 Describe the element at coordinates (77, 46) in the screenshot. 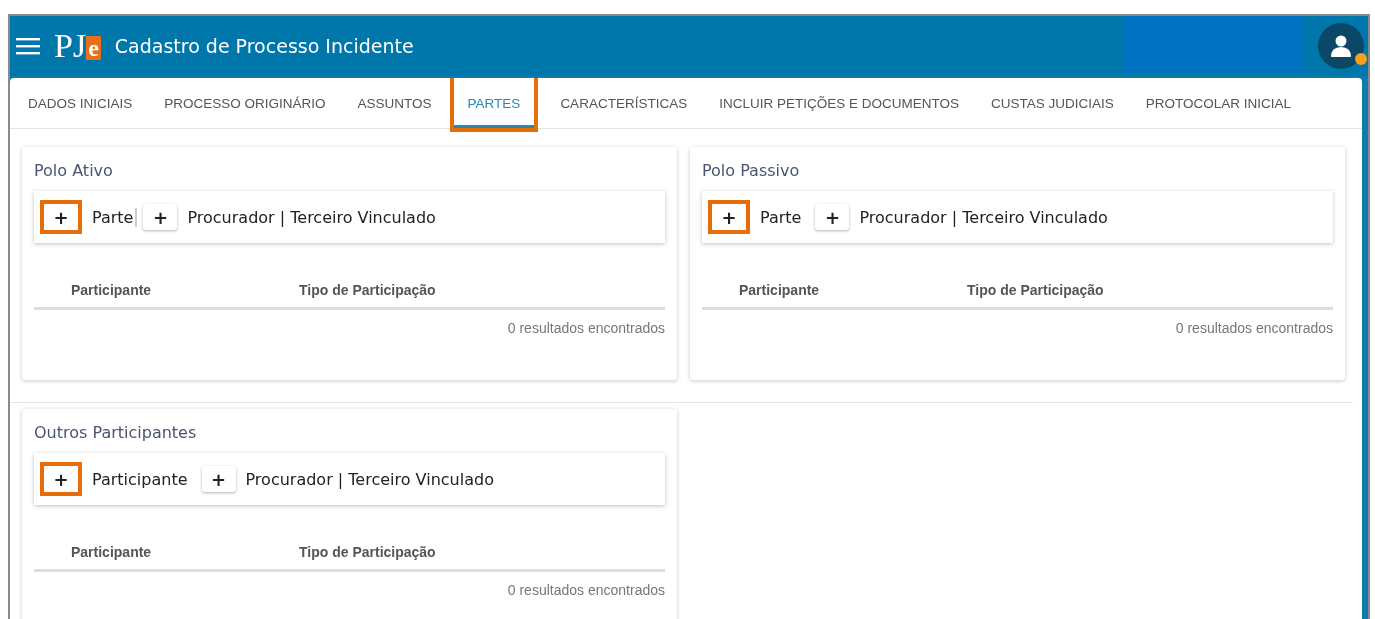

I see `logo: PJe` at that location.